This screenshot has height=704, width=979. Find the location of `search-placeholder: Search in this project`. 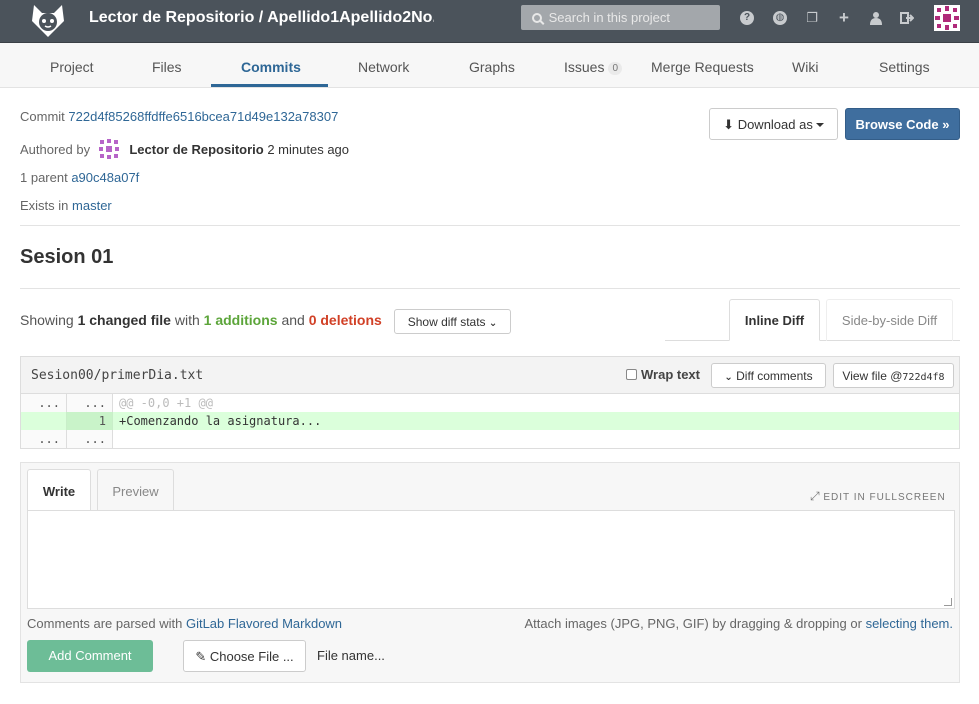

search-placeholder: Search in this project is located at coordinates (609, 17).